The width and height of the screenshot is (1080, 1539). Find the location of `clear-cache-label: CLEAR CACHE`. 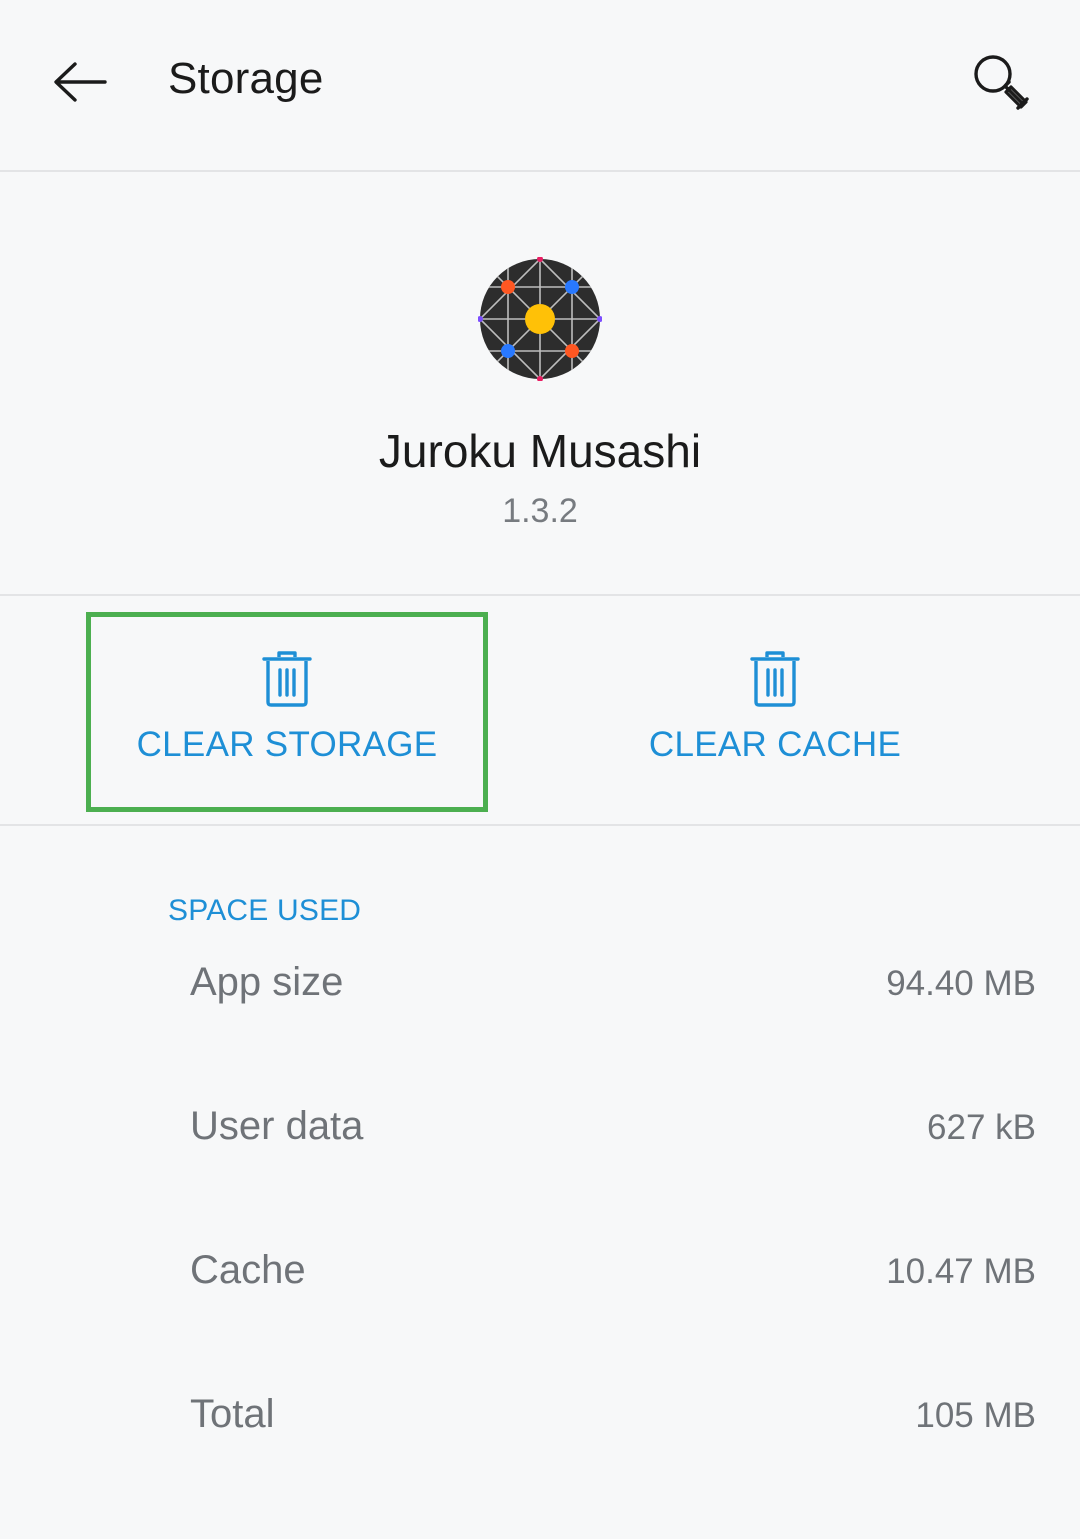

clear-cache-label: CLEAR CACHE is located at coordinates (775, 744).